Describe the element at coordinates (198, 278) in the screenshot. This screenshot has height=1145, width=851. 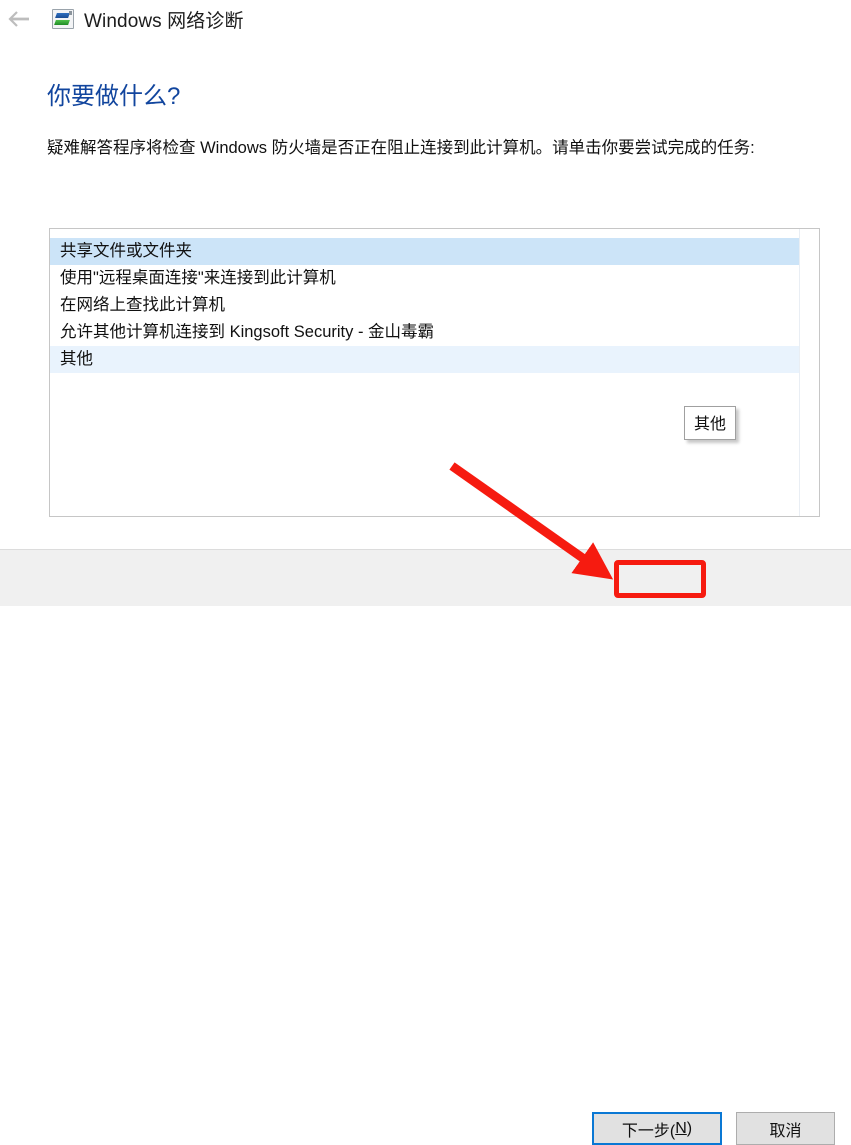
I see `list-item-label: 使用"远程桌面连接"来连接到此计算机` at that location.